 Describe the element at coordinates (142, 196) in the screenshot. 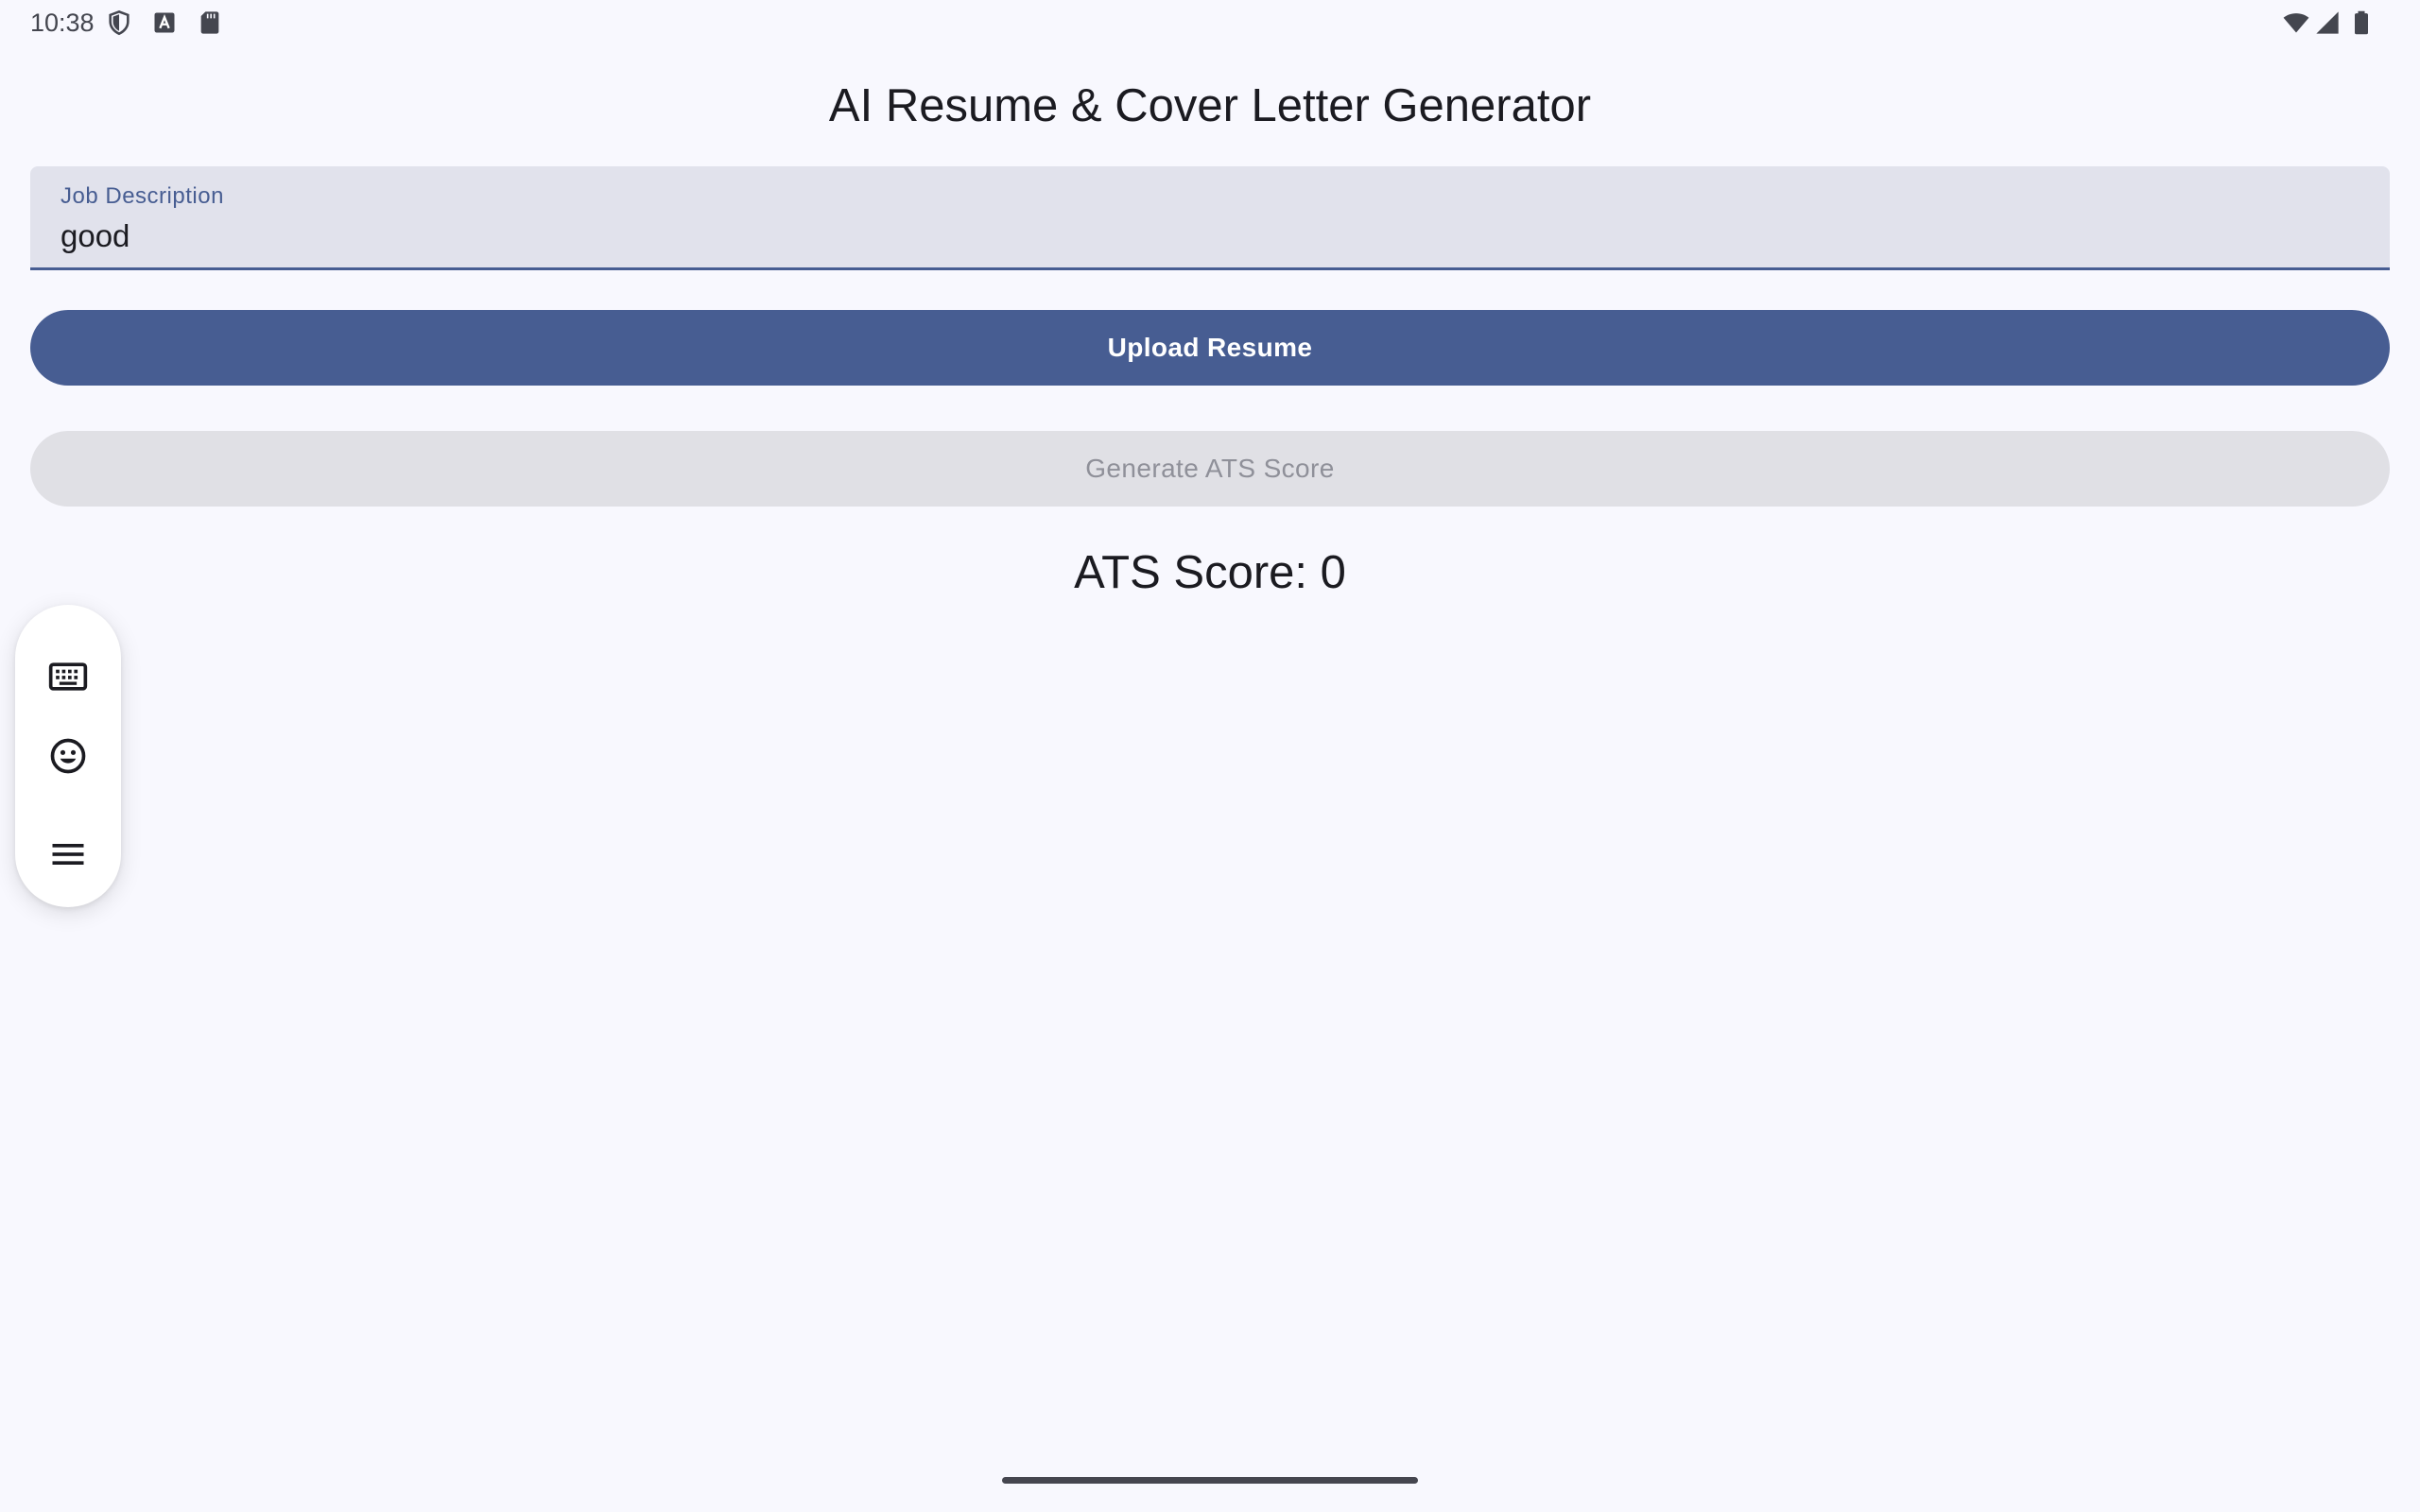

I see `job-description-label: Job Description` at that location.